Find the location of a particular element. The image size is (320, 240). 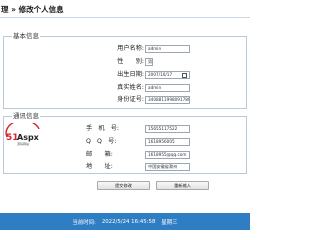

gender-label: 性 别: is located at coordinates (130, 61).